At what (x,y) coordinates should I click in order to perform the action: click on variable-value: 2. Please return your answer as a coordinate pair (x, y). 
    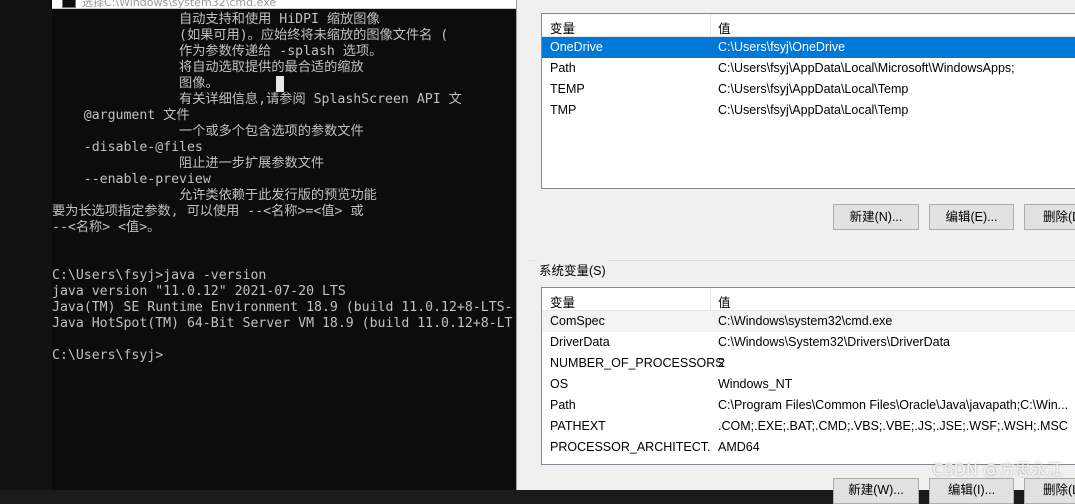
    Looking at the image, I should click on (721, 363).